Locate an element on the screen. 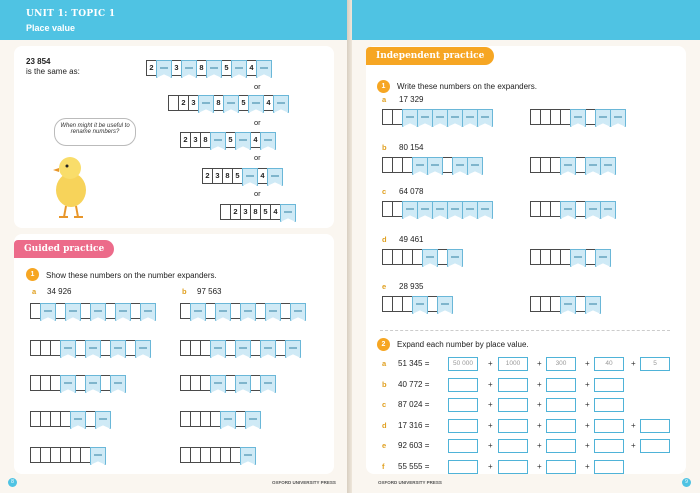 The height and width of the screenshot is (493, 700). page-number: 9 is located at coordinates (686, 482).